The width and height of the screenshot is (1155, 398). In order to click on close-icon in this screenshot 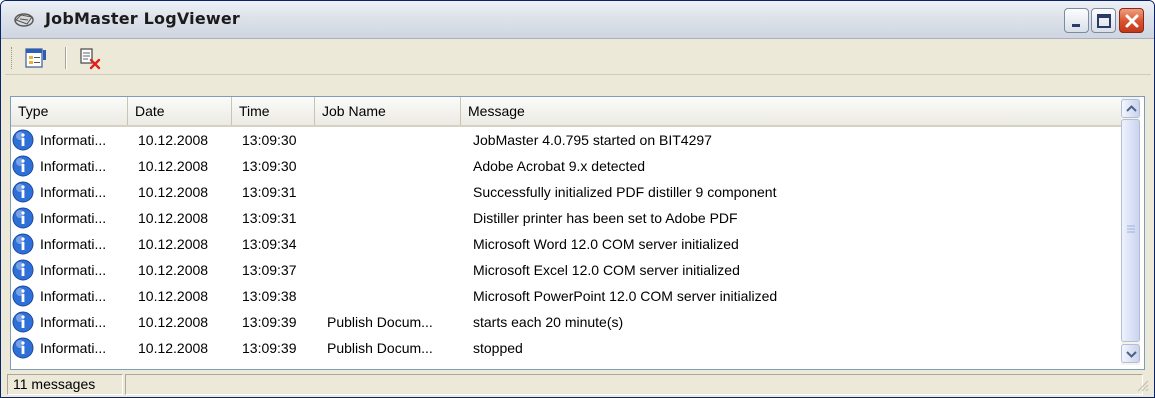, I will do `click(1132, 21)`.